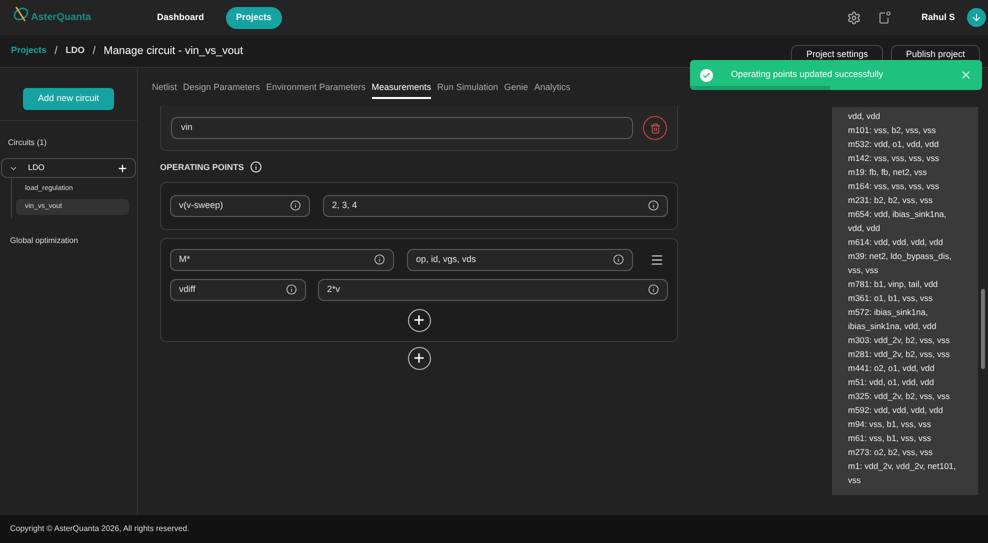 This screenshot has width=988, height=543. Describe the element at coordinates (888, 172) in the screenshot. I see `netlist-line: m19: fb, fb, net2, vss` at that location.